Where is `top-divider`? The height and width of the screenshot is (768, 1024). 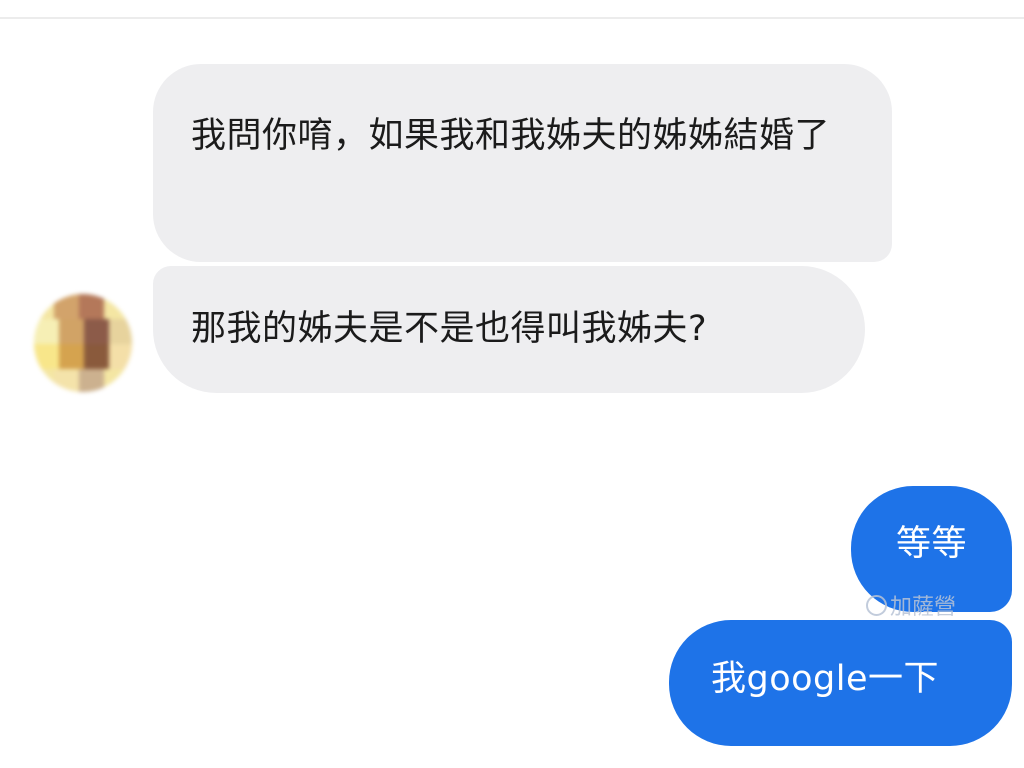
top-divider is located at coordinates (512, 18).